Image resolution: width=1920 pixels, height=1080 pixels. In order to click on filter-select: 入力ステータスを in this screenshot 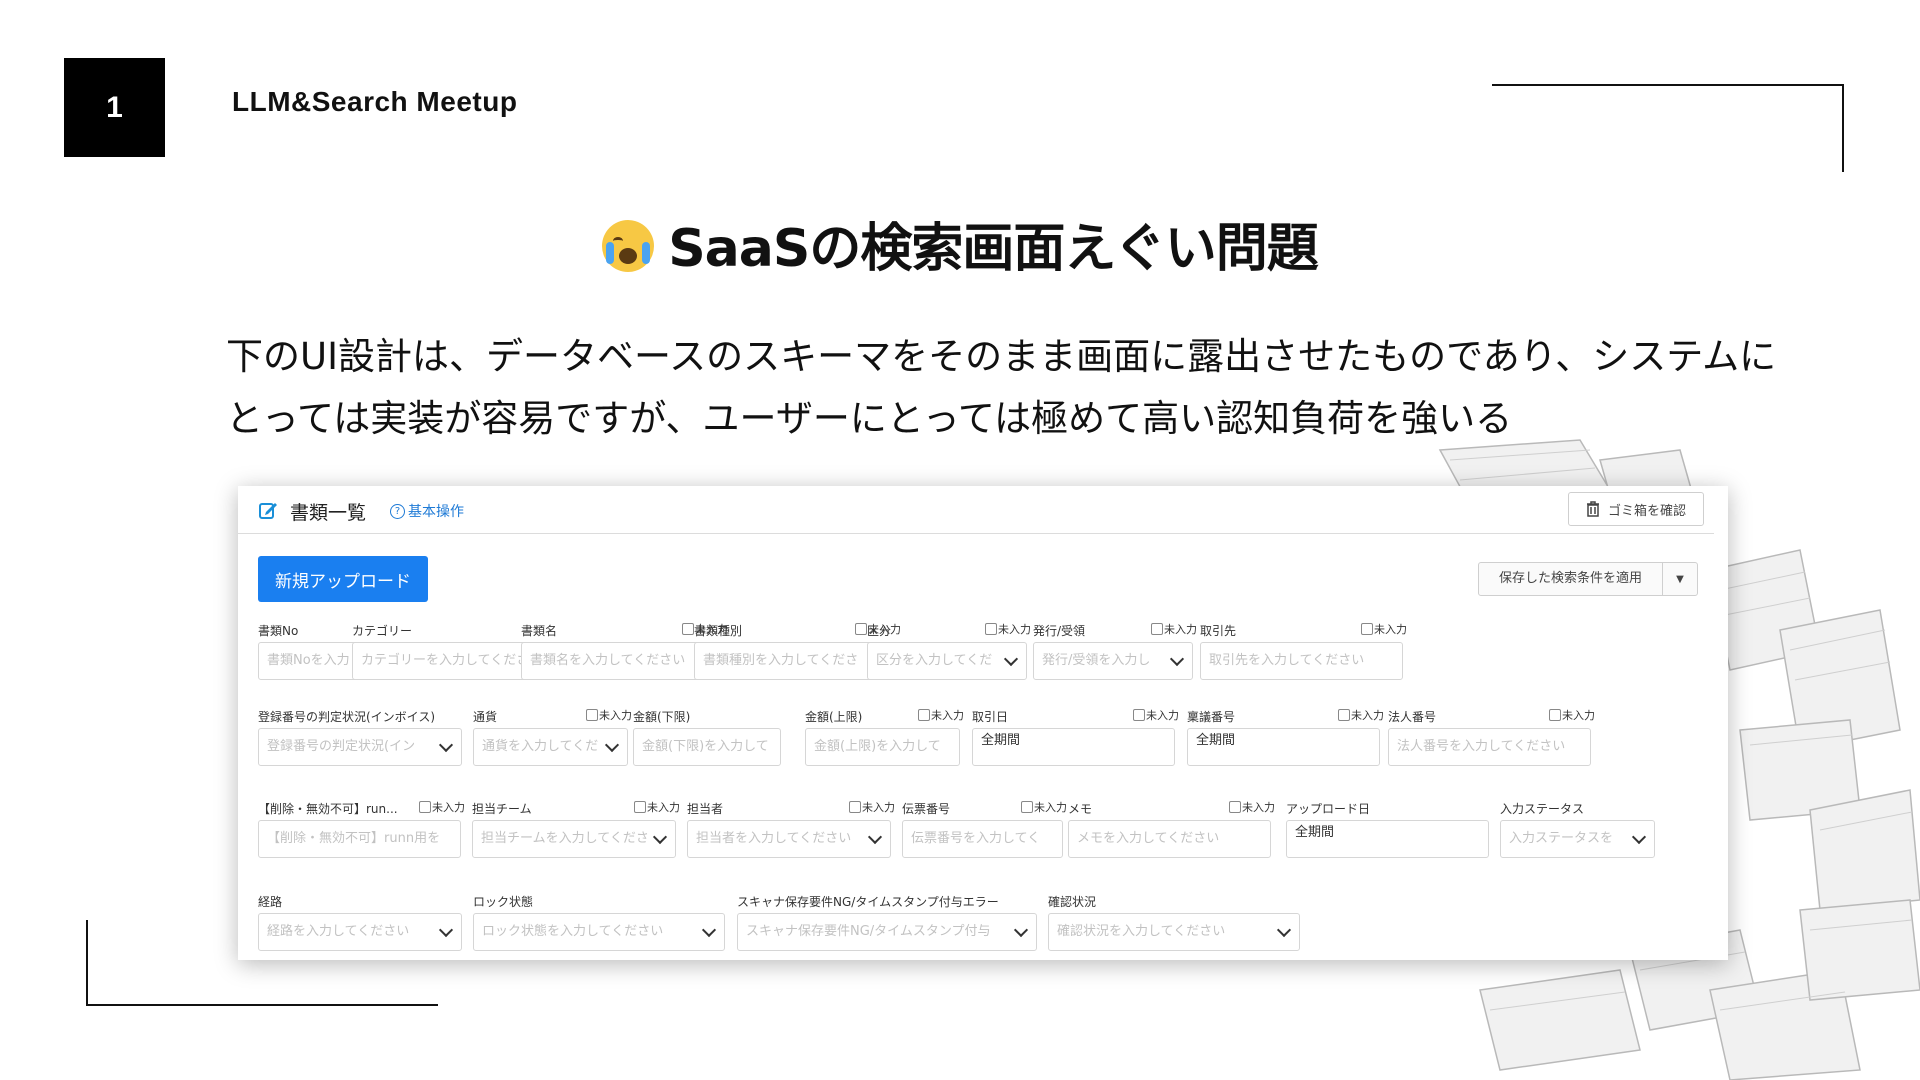, I will do `click(1577, 839)`.